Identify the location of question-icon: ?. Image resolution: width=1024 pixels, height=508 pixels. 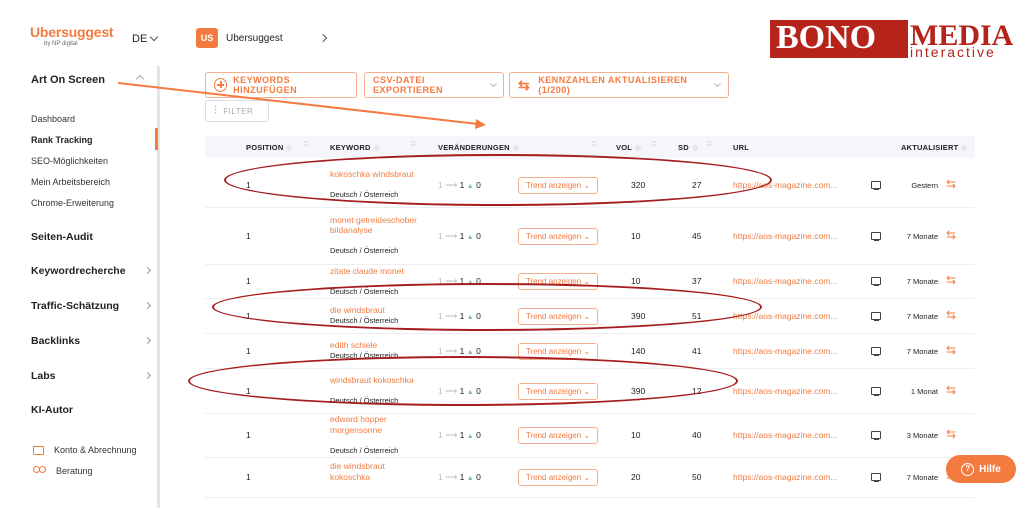
(968, 469).